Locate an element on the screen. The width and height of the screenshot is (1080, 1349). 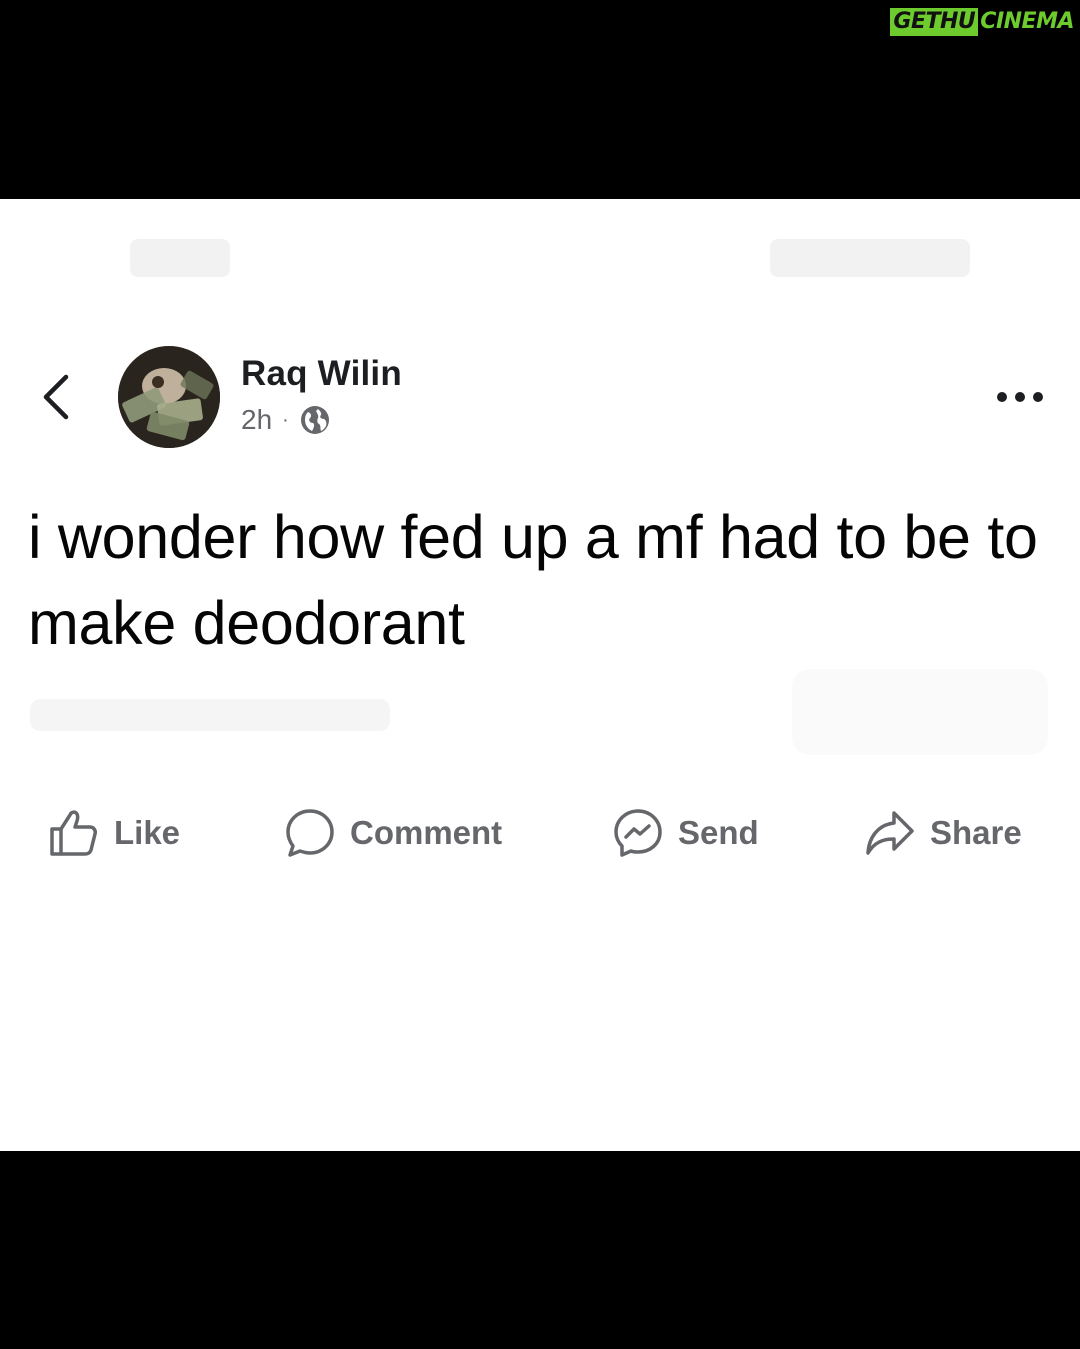
action-bar: Like Comment Send Share is located at coordinates (540, 833).